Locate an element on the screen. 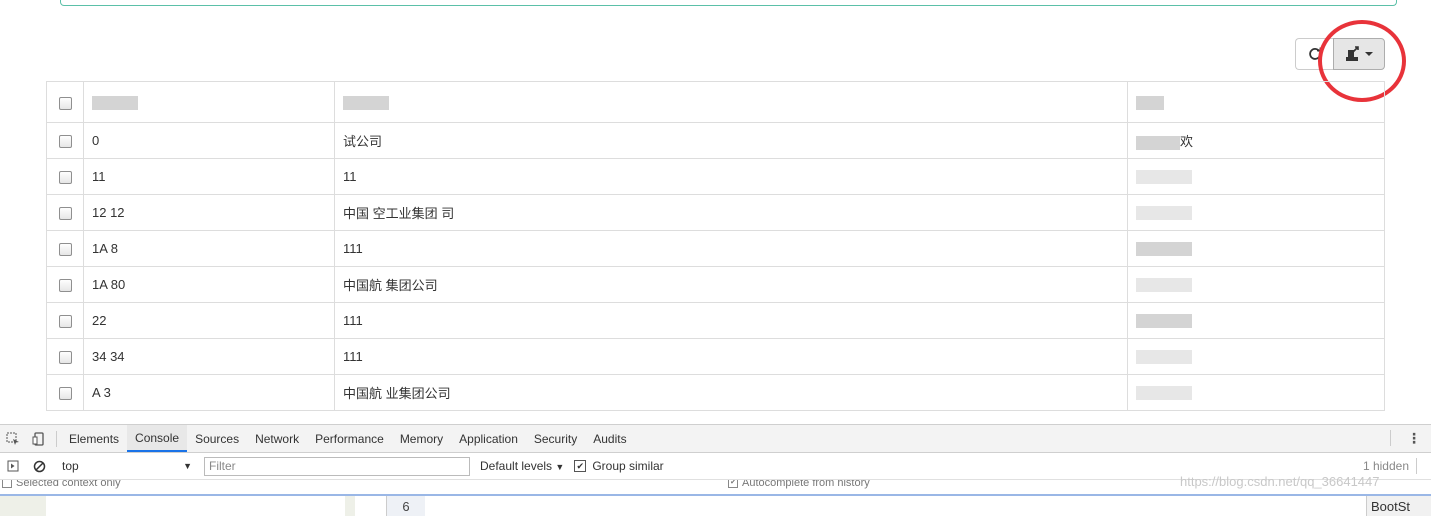 The width and height of the screenshot is (1431, 518). row-code: 1A 8 is located at coordinates (209, 248).